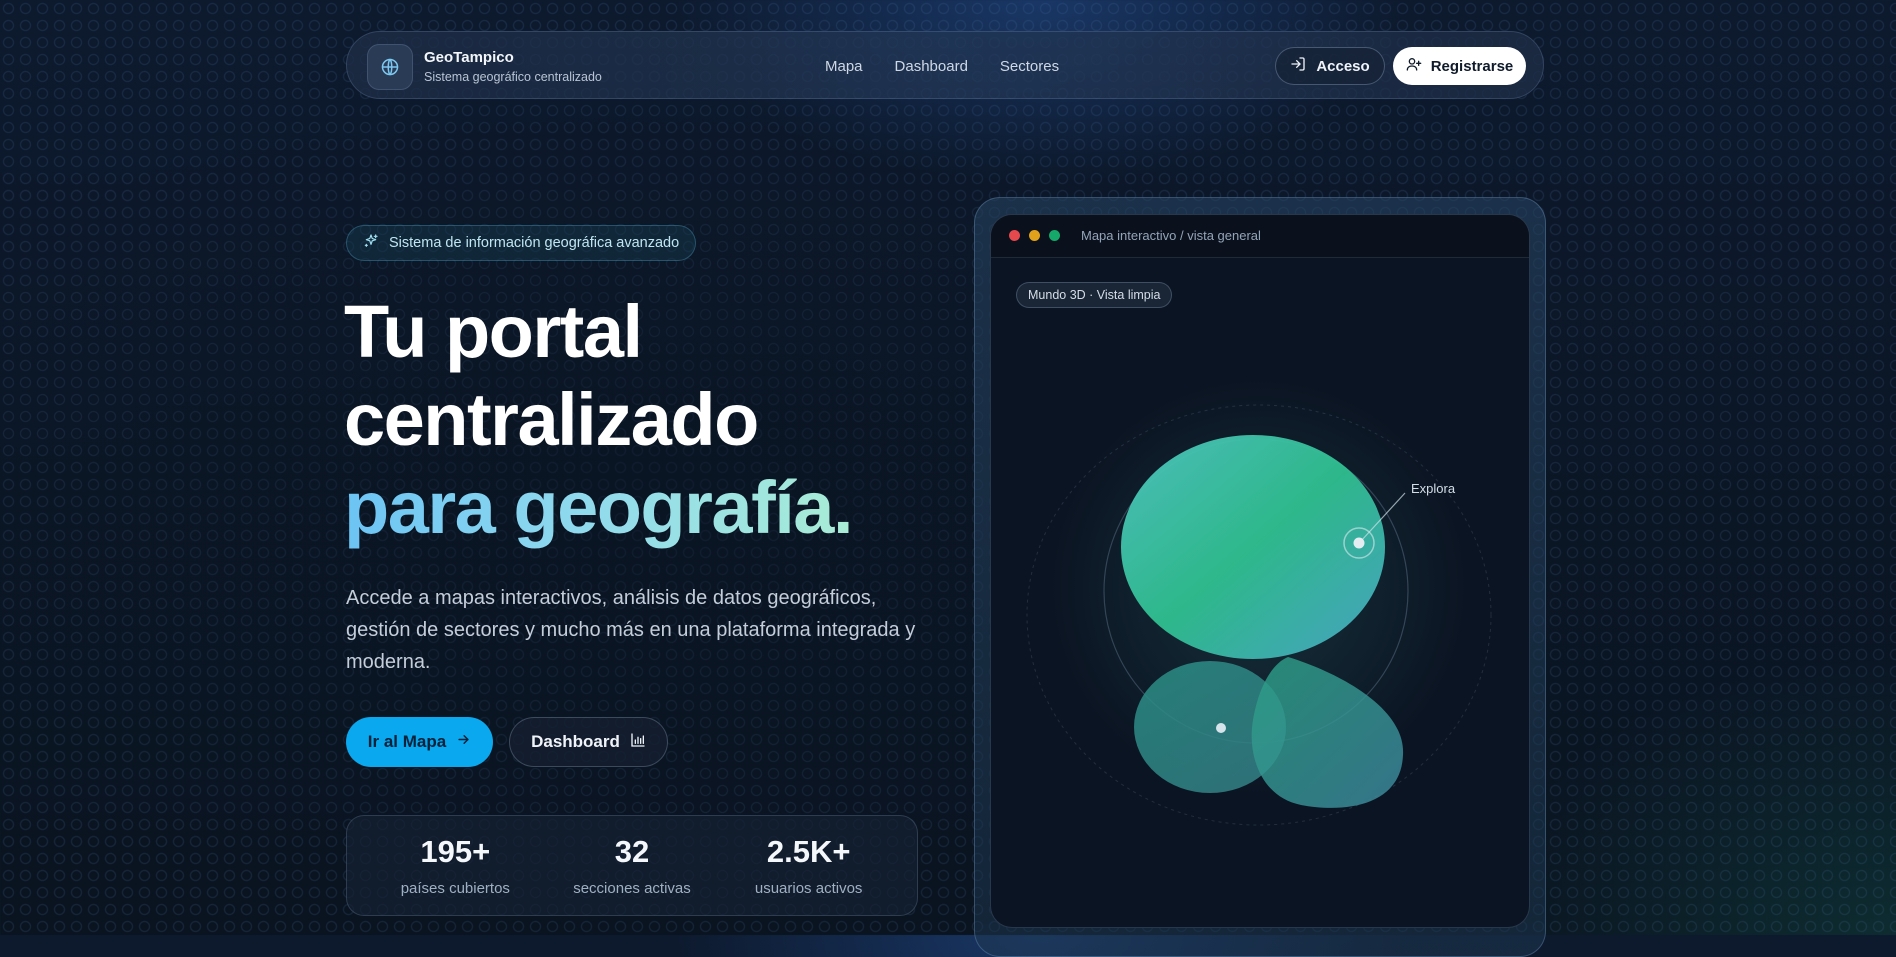 This screenshot has height=957, width=1896. What do you see at coordinates (1221, 728) in the screenshot?
I see `marker-dot` at bounding box center [1221, 728].